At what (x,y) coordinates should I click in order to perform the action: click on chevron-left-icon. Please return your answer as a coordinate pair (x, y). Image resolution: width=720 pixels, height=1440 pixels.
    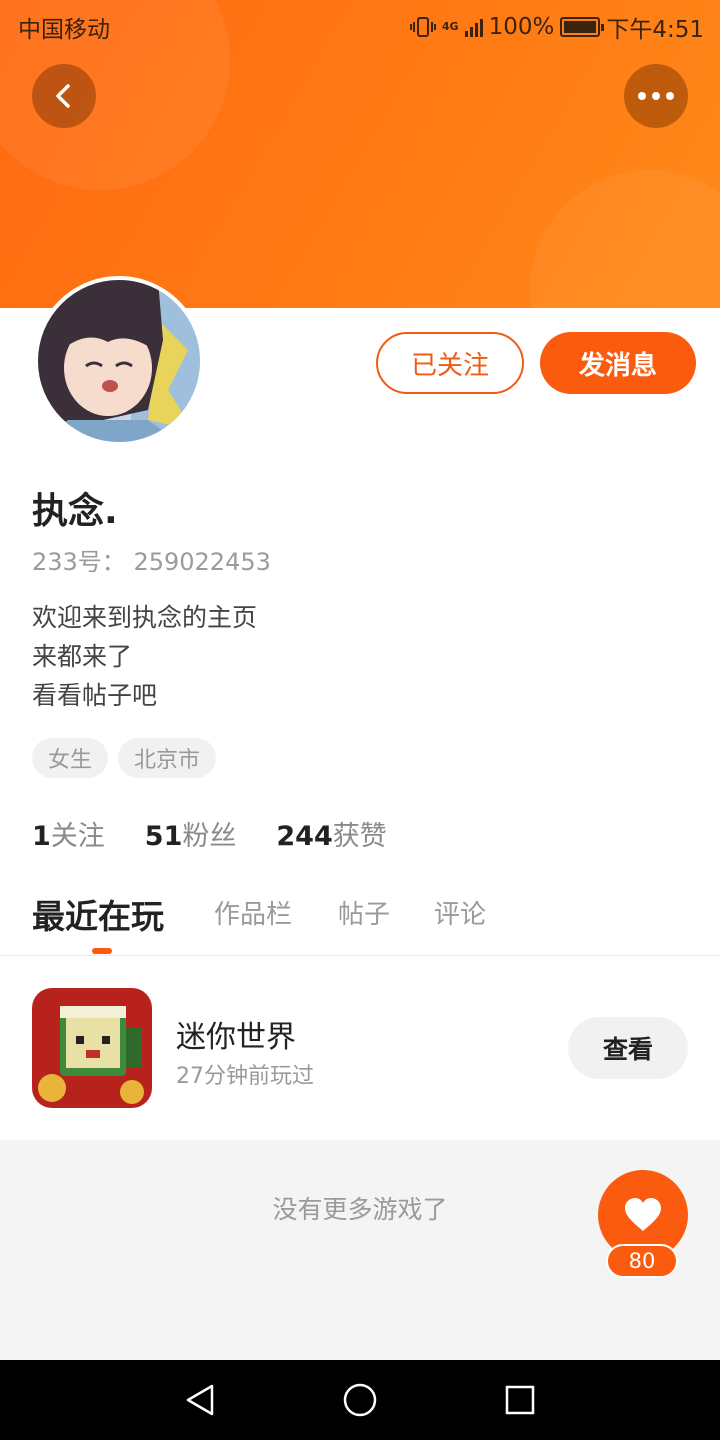
    Looking at the image, I should click on (63, 96).